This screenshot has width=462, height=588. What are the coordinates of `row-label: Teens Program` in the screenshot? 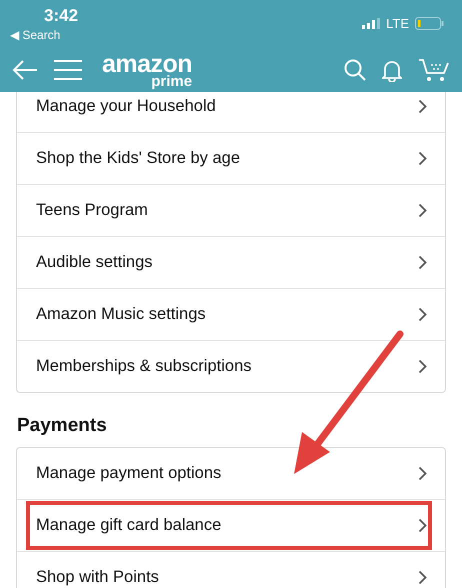 It's located at (92, 210).